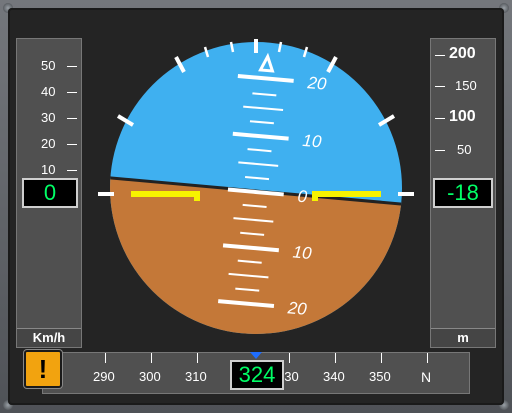 This screenshot has width=512, height=413. Describe the element at coordinates (463, 337) in the screenshot. I see `altitude-unit: m` at that location.